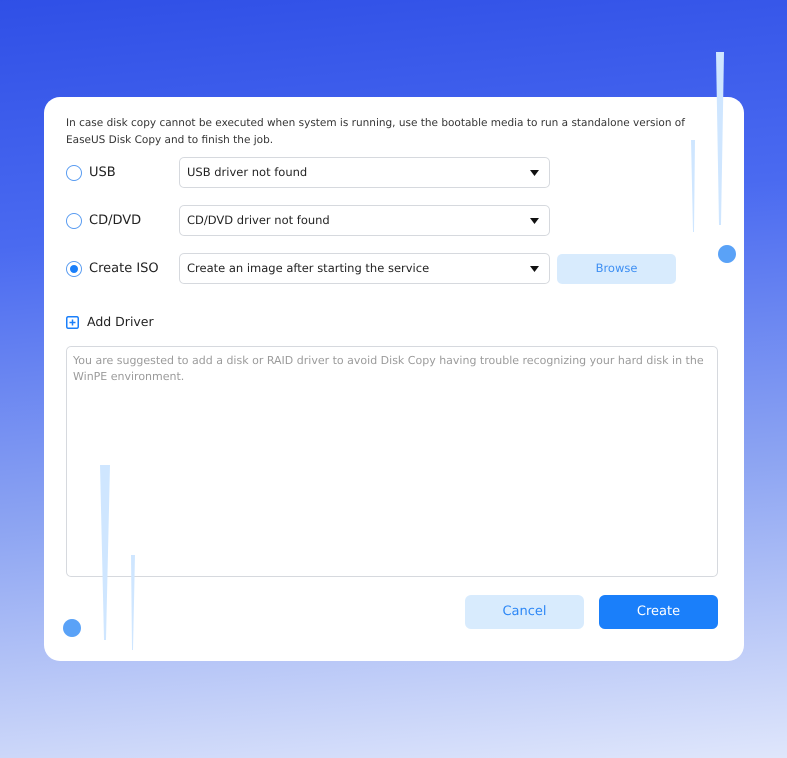  What do you see at coordinates (134, 220) in the screenshot?
I see `option-label: CD/DVD` at bounding box center [134, 220].